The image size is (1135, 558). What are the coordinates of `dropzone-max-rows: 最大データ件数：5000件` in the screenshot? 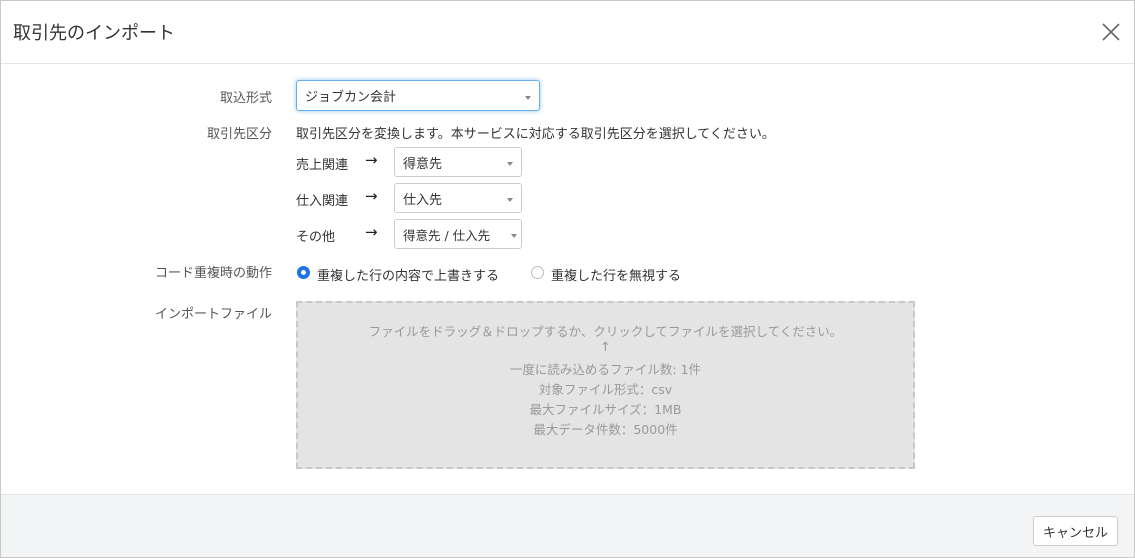 It's located at (605, 429).